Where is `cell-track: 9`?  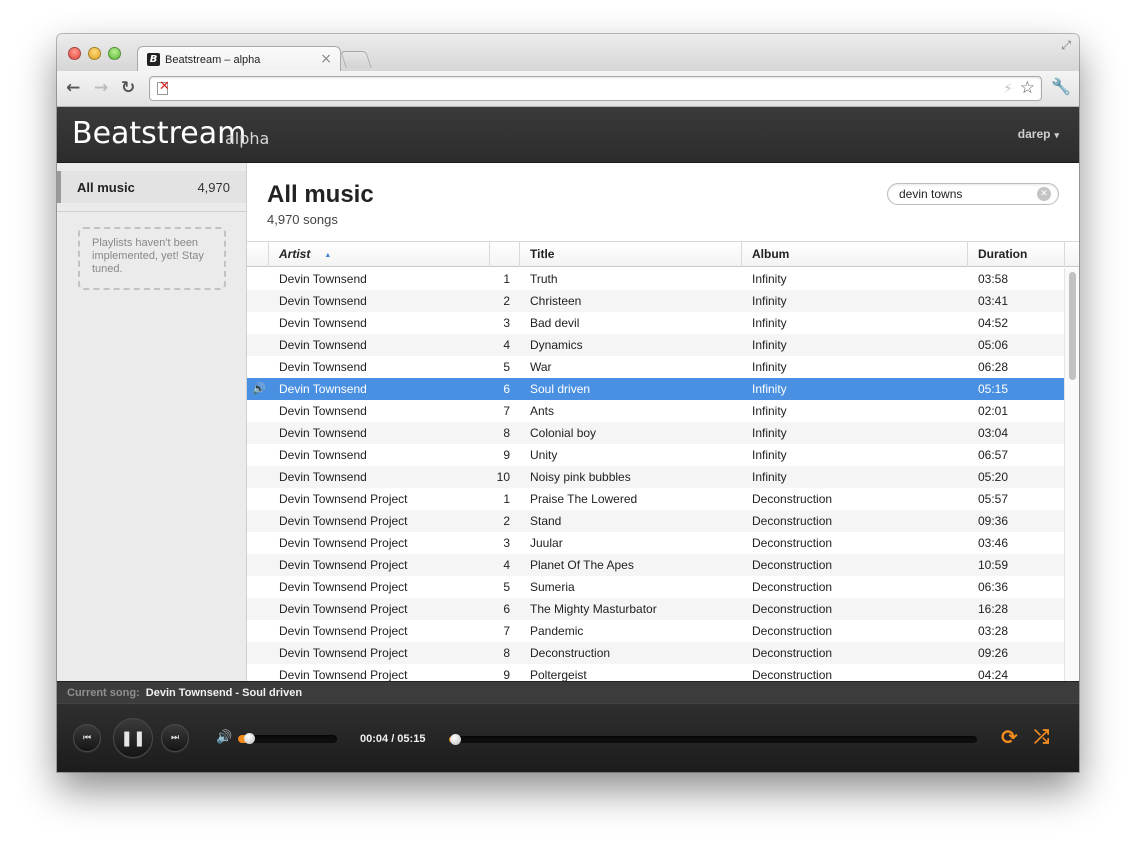
cell-track: 9 is located at coordinates (506, 674).